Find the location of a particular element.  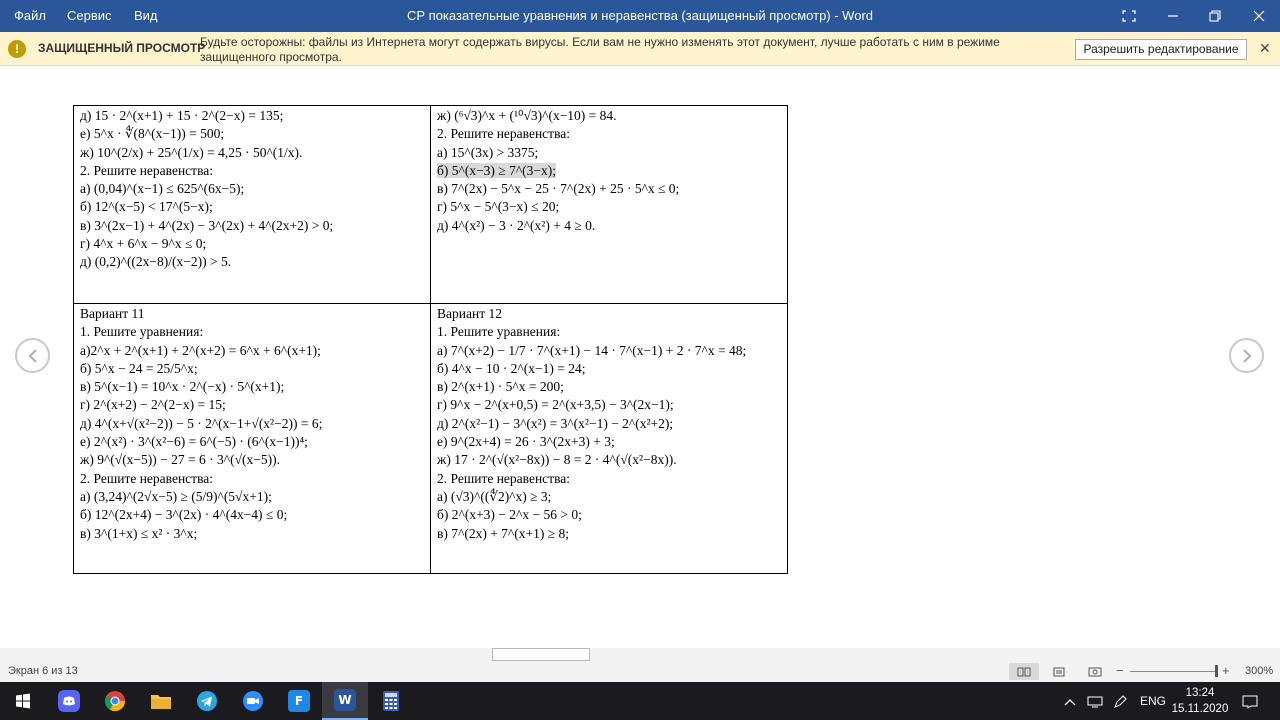

page-indicator: Экран 6 из 13 is located at coordinates (43, 671).